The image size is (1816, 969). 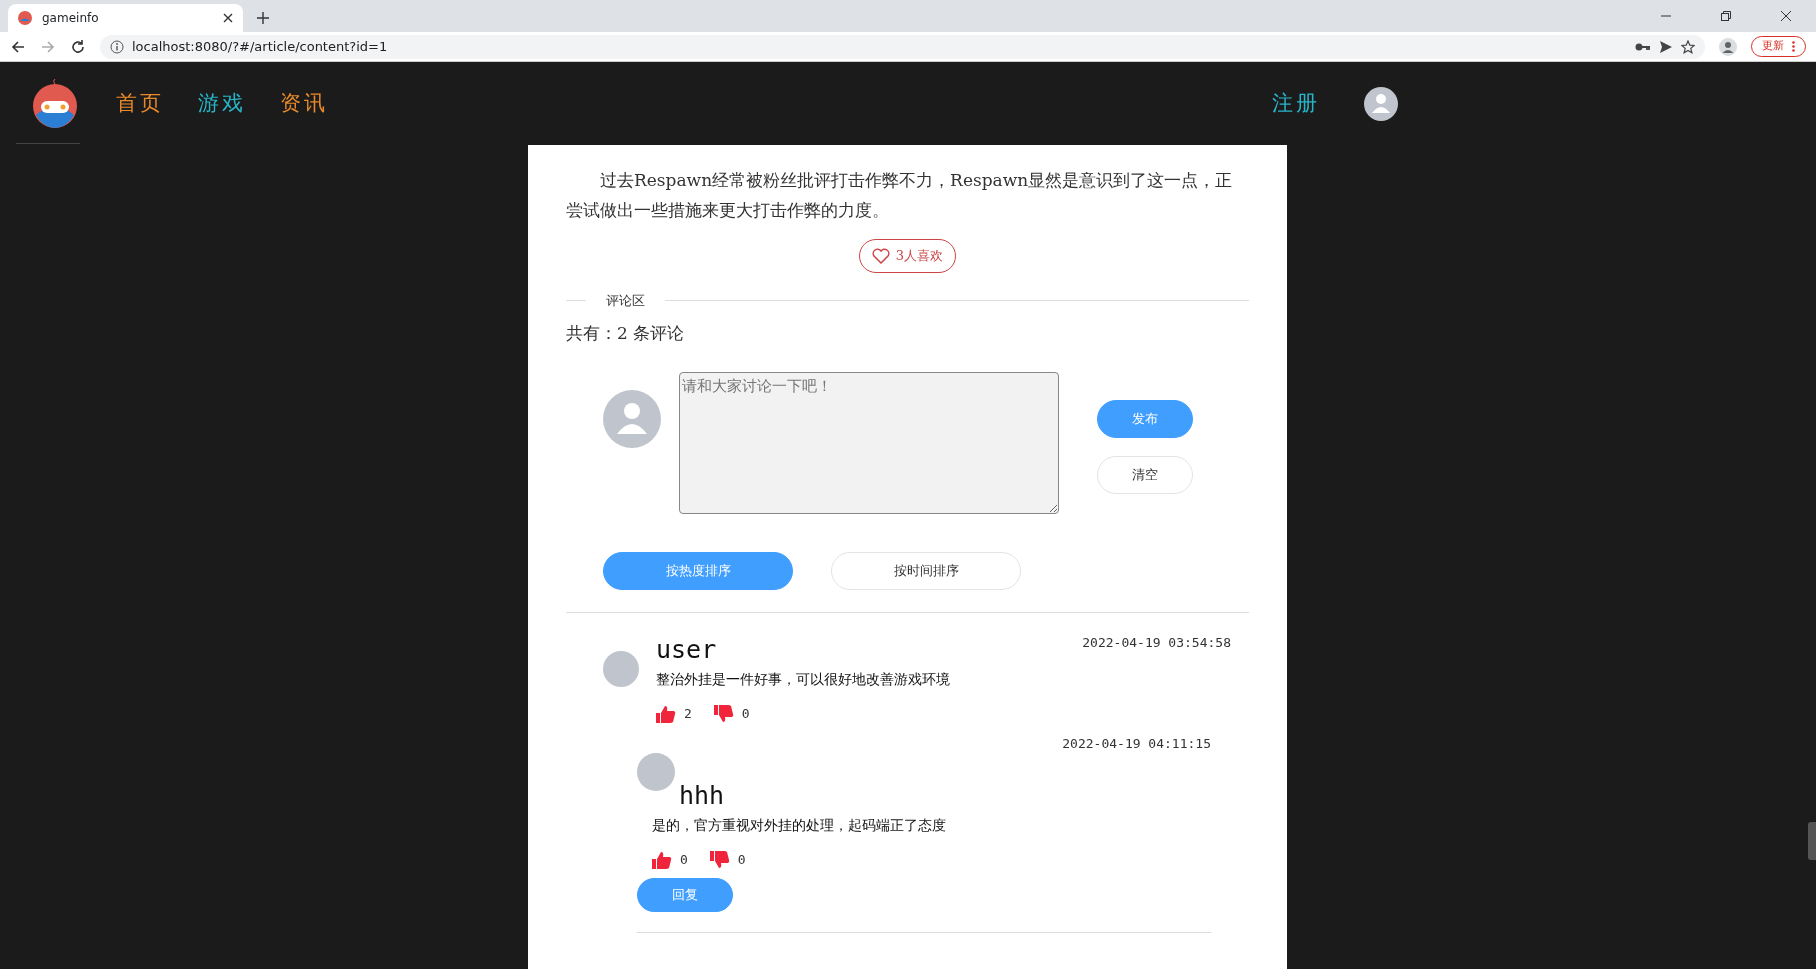 What do you see at coordinates (687, 650) in the screenshot?
I see `comment-author: user` at bounding box center [687, 650].